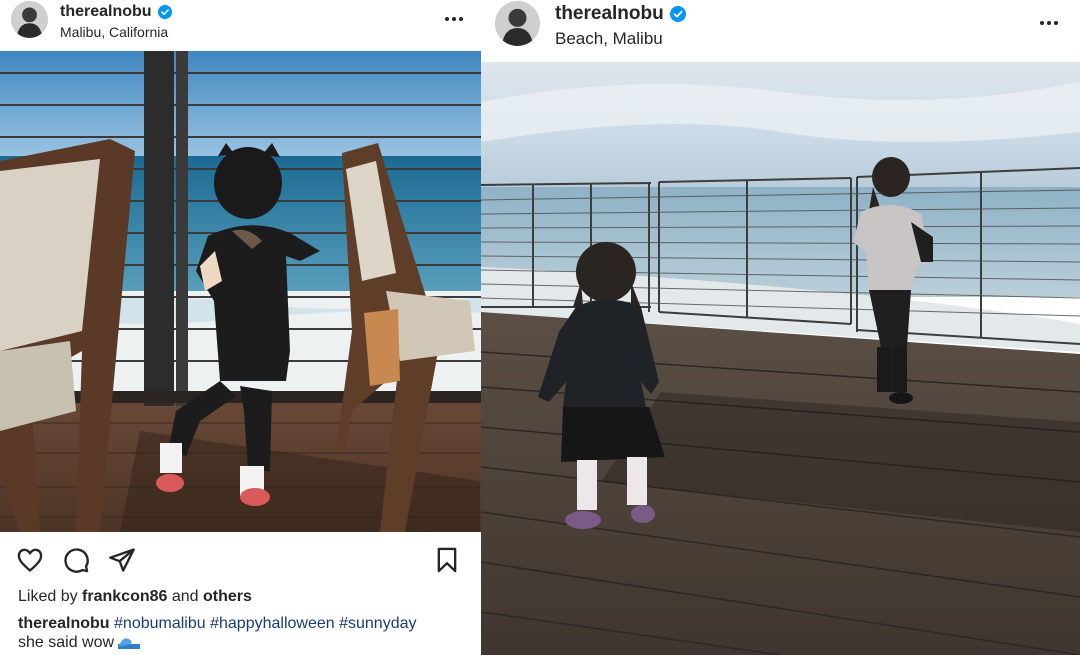 Image resolution: width=1080 pixels, height=655 pixels. Describe the element at coordinates (240, 560) in the screenshot. I see `action-bar` at that location.